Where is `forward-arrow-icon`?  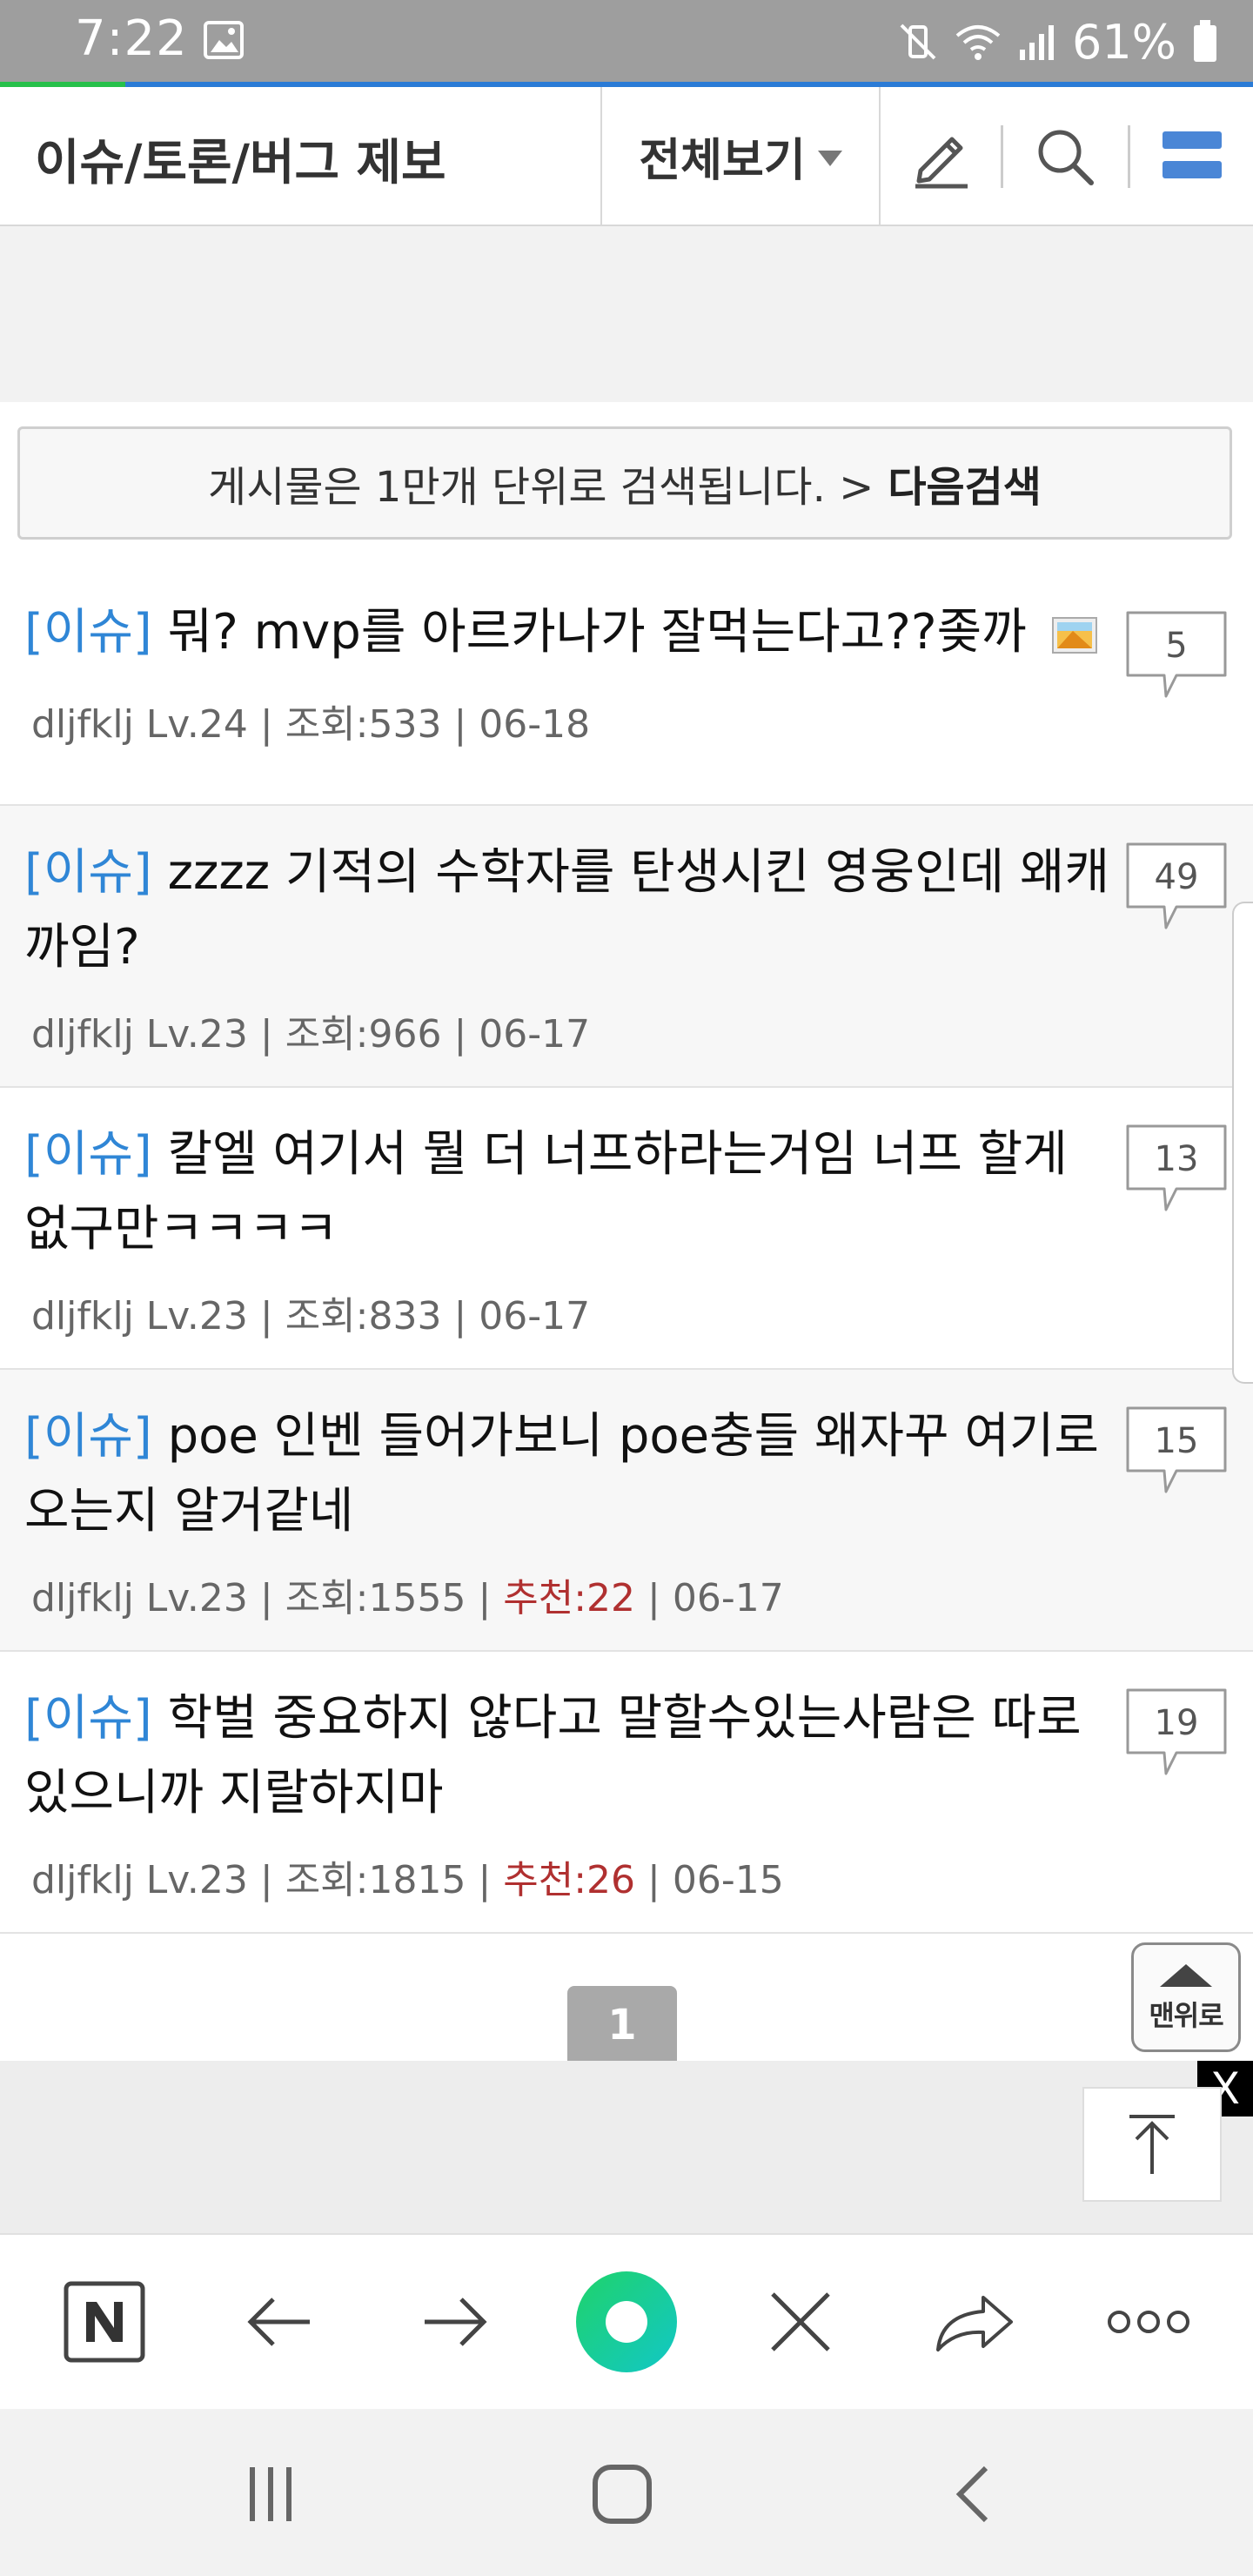
forward-arrow-icon is located at coordinates (456, 2322).